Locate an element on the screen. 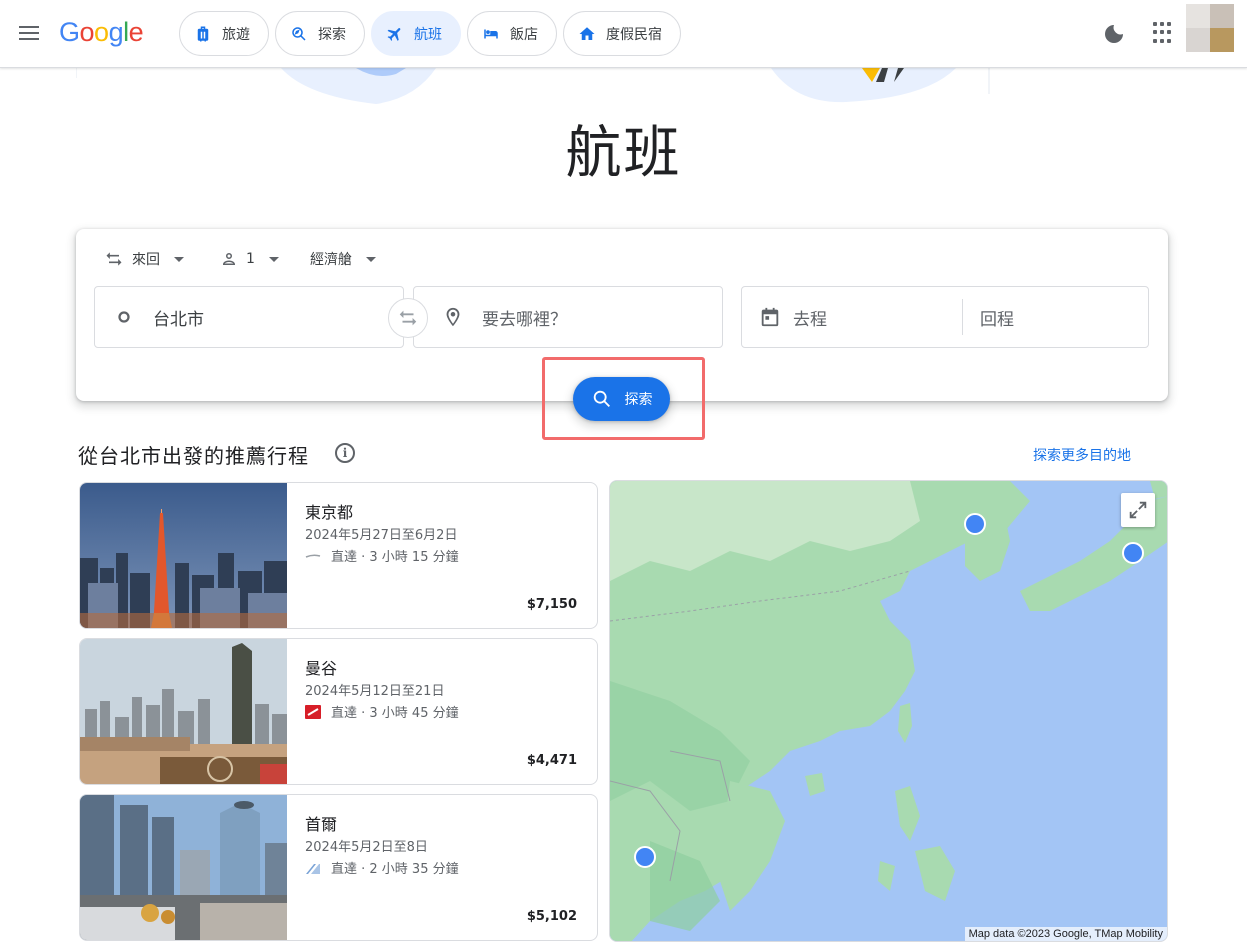 The image size is (1247, 947). explore-icon is located at coordinates (299, 33).